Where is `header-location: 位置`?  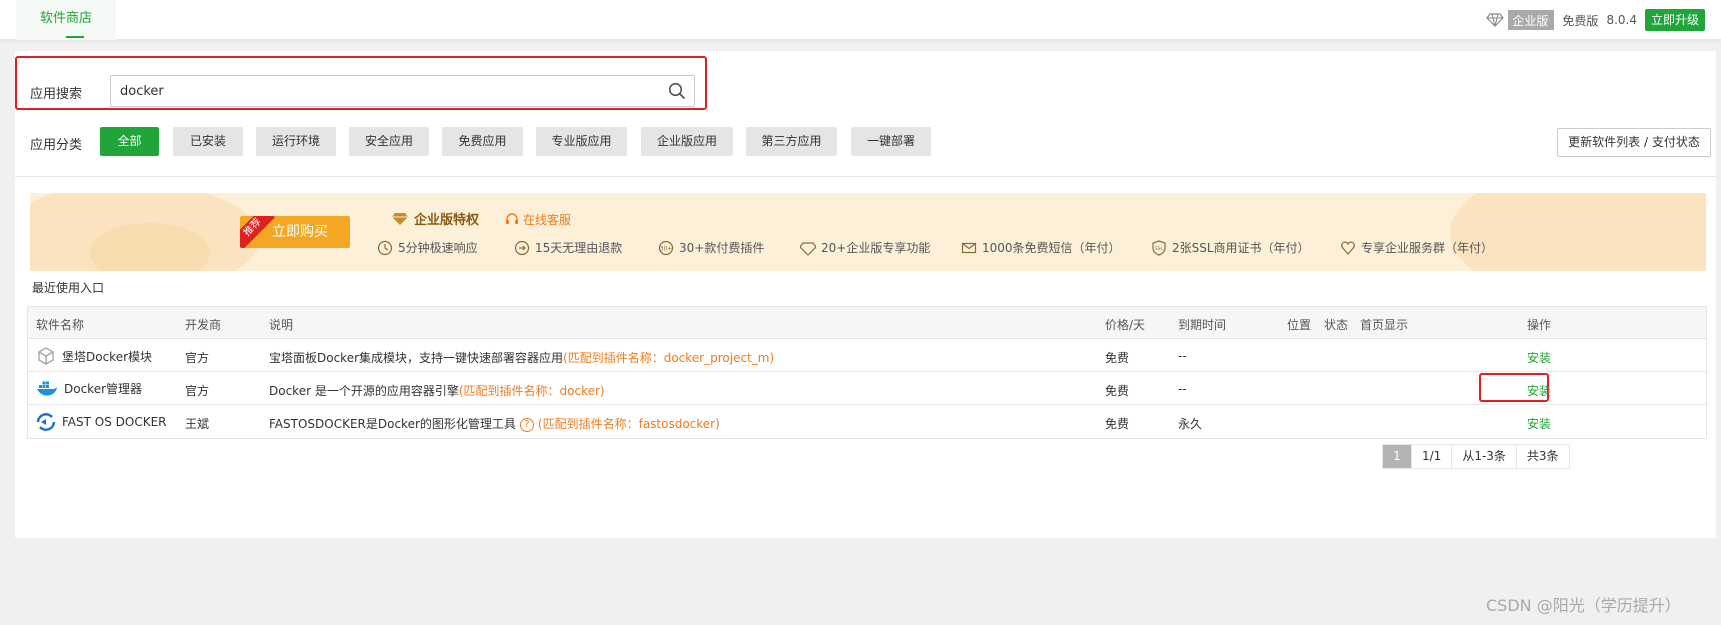
header-location: 位置 is located at coordinates (1299, 325).